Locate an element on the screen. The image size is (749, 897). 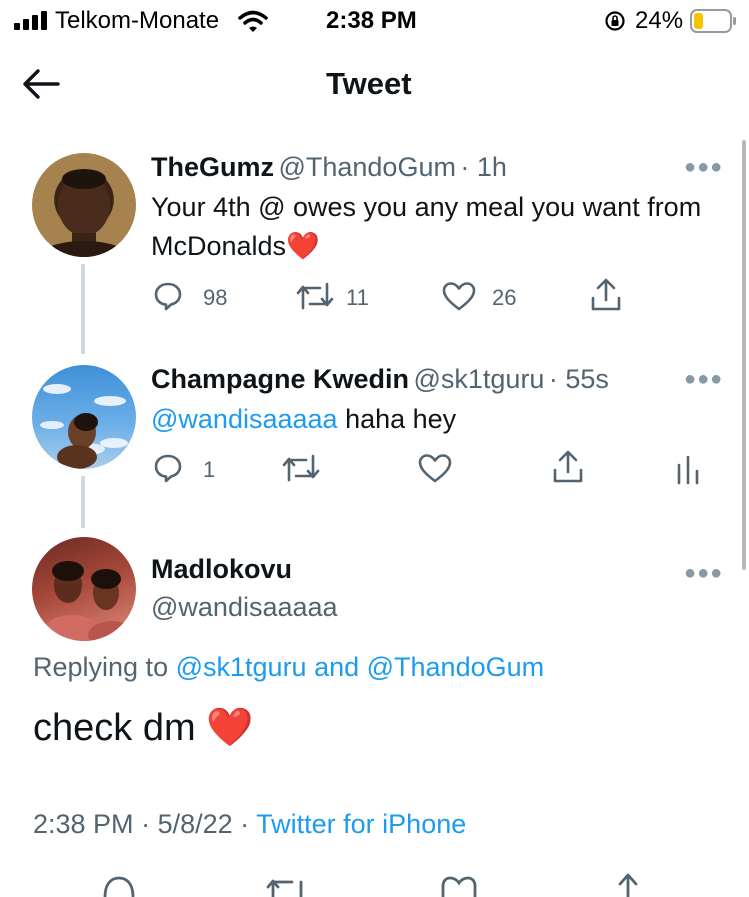
status-time: 2:38 PM is located at coordinates (371, 20).